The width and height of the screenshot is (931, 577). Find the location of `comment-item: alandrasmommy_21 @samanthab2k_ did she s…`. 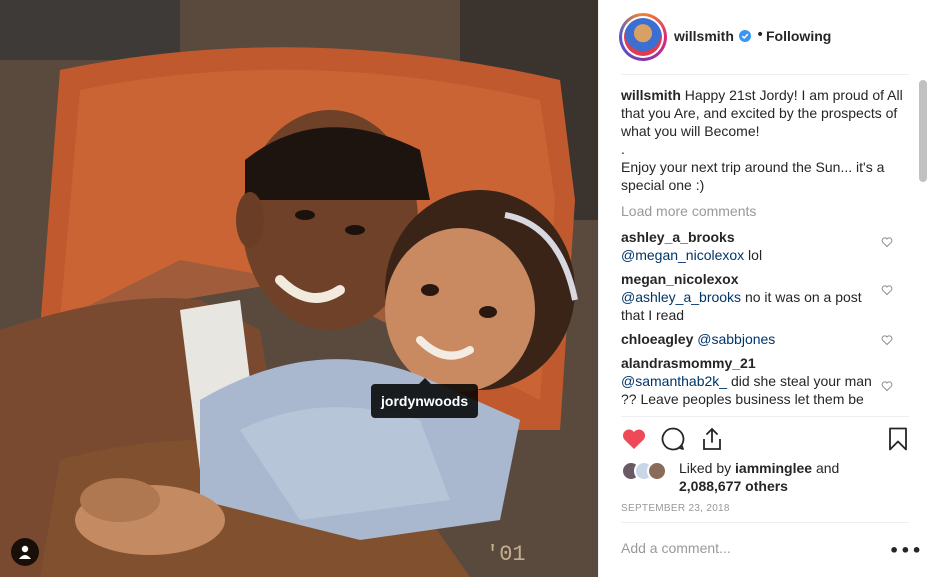

comment-item: alandrasmommy_21 @samanthab2k_ did she s… is located at coordinates (762, 381).